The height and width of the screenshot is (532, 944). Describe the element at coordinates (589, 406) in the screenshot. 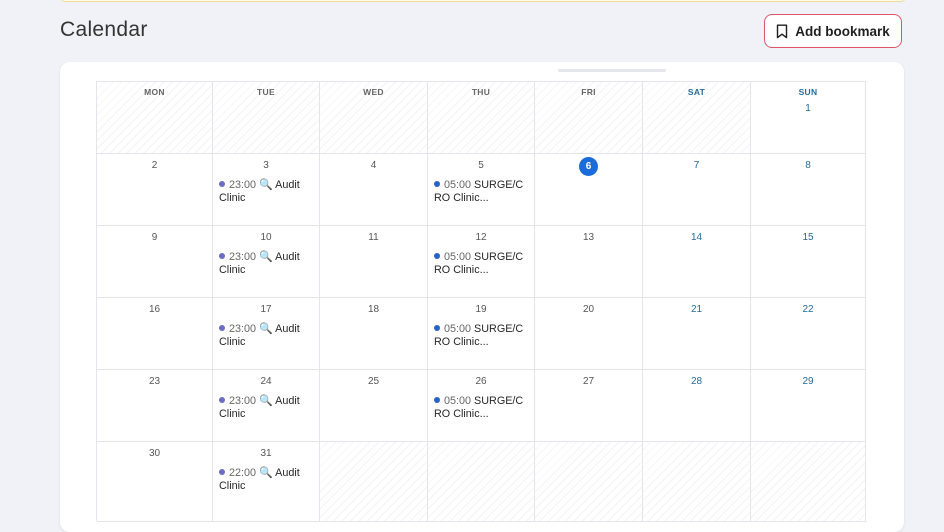

I see `day-cell: 27` at that location.